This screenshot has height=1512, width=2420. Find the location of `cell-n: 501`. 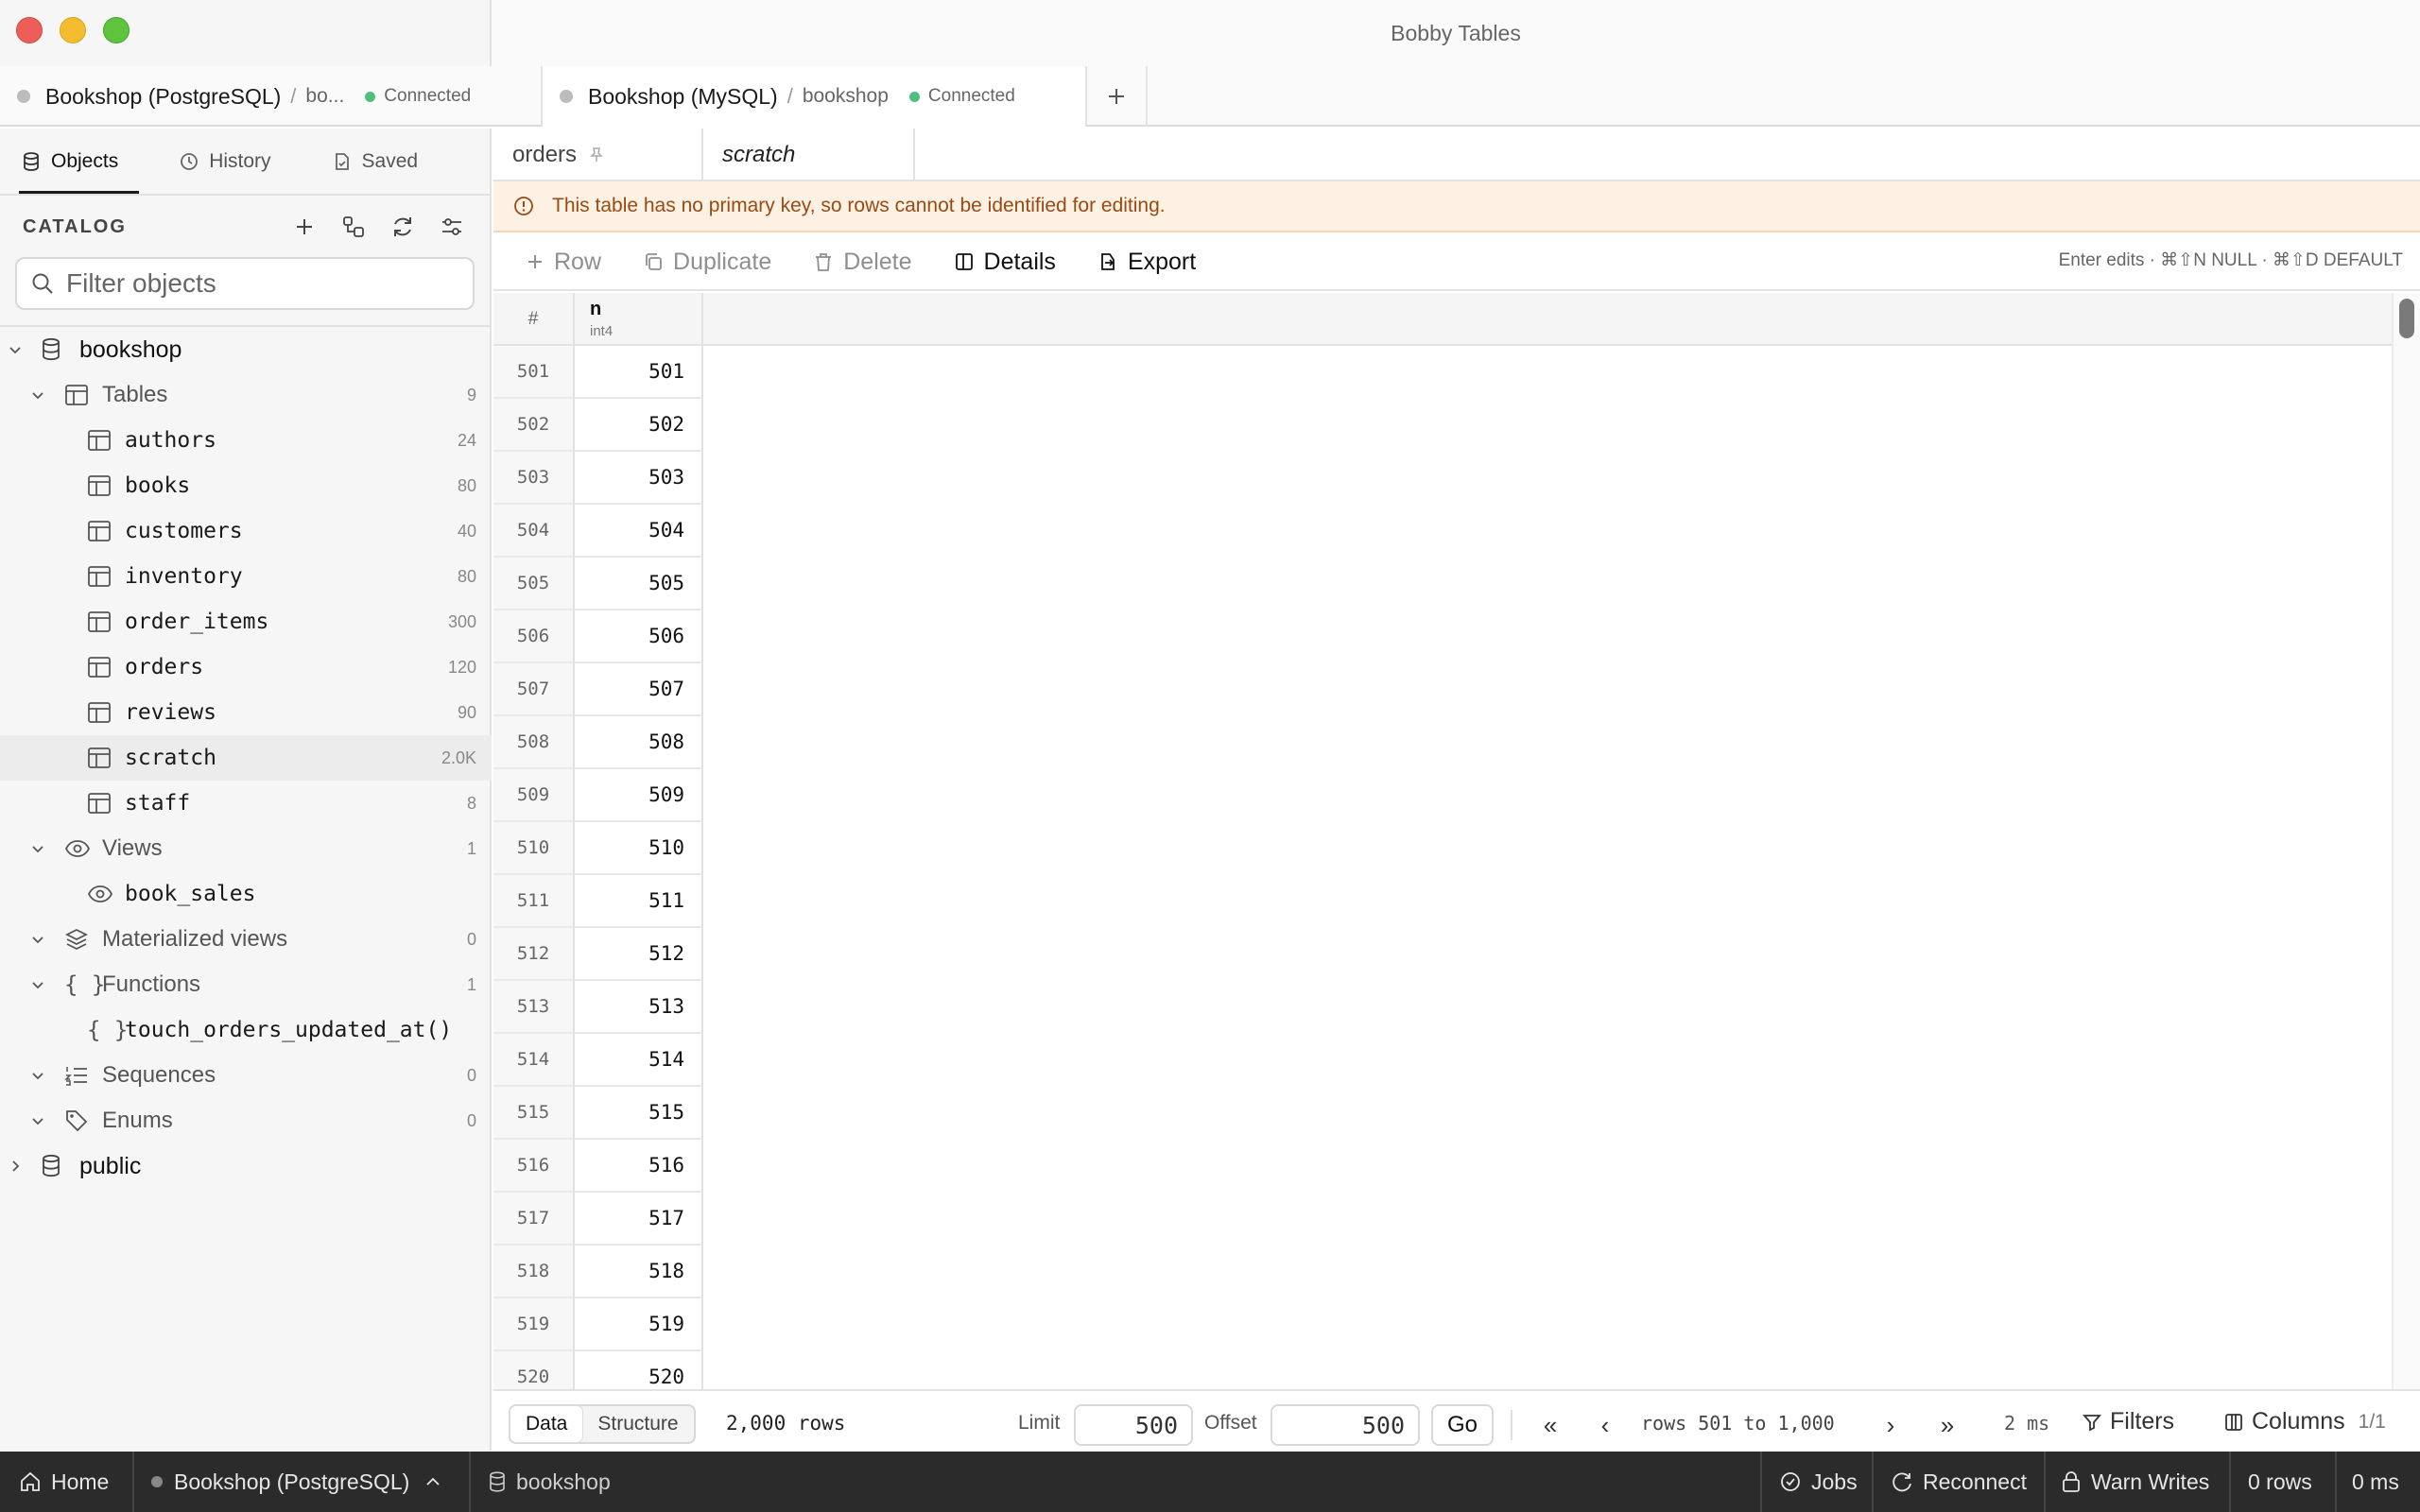

cell-n: 501 is located at coordinates (639, 372).